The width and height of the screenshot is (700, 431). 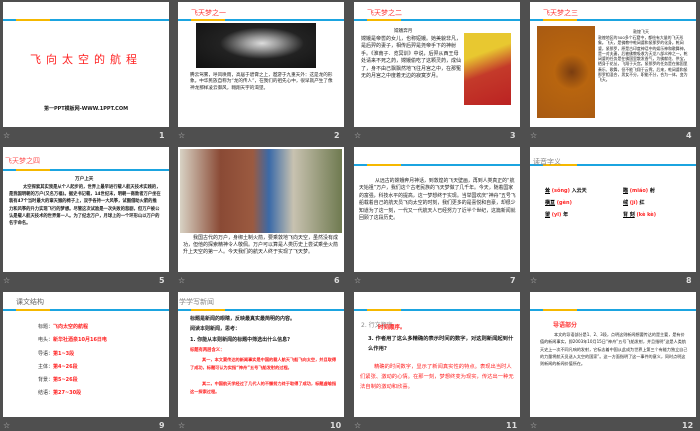 What do you see at coordinates (689, 135) in the screenshot?
I see `slide-number: 4` at bounding box center [689, 135].